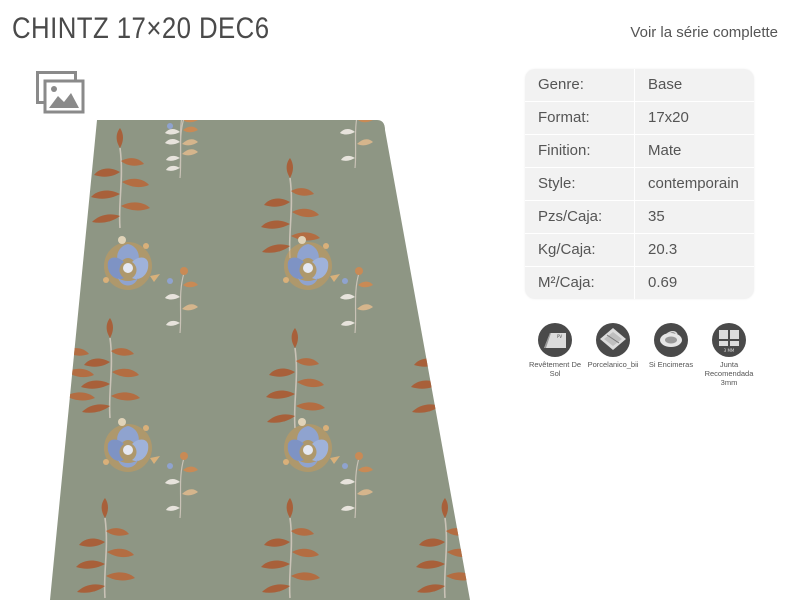 The image size is (800, 606). What do you see at coordinates (668, 117) in the screenshot?
I see `spec-value: 17x20` at bounding box center [668, 117].